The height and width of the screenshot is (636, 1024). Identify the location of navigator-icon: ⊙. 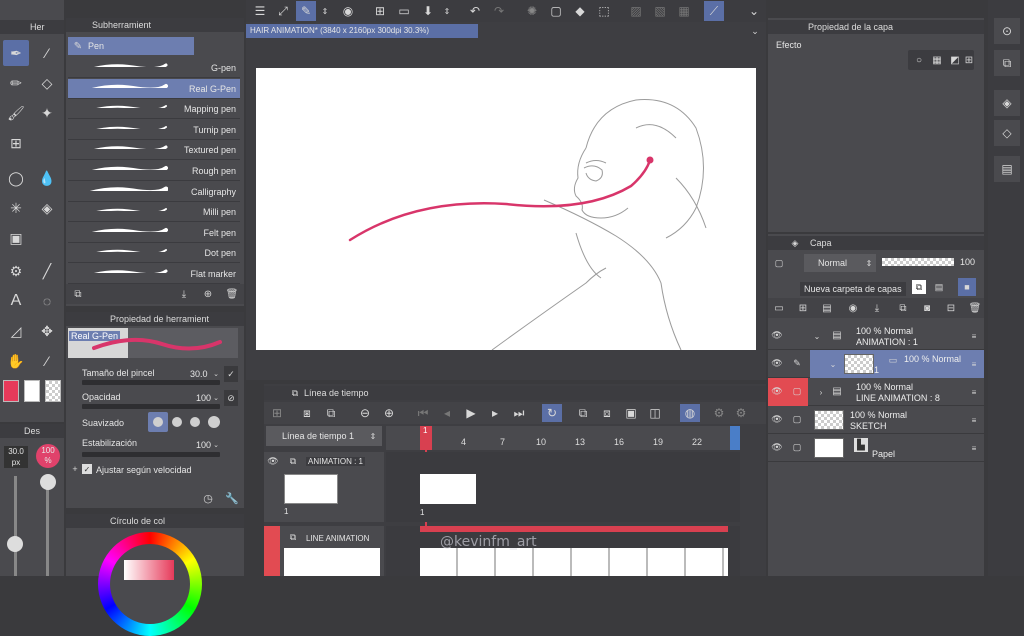
(1007, 31).